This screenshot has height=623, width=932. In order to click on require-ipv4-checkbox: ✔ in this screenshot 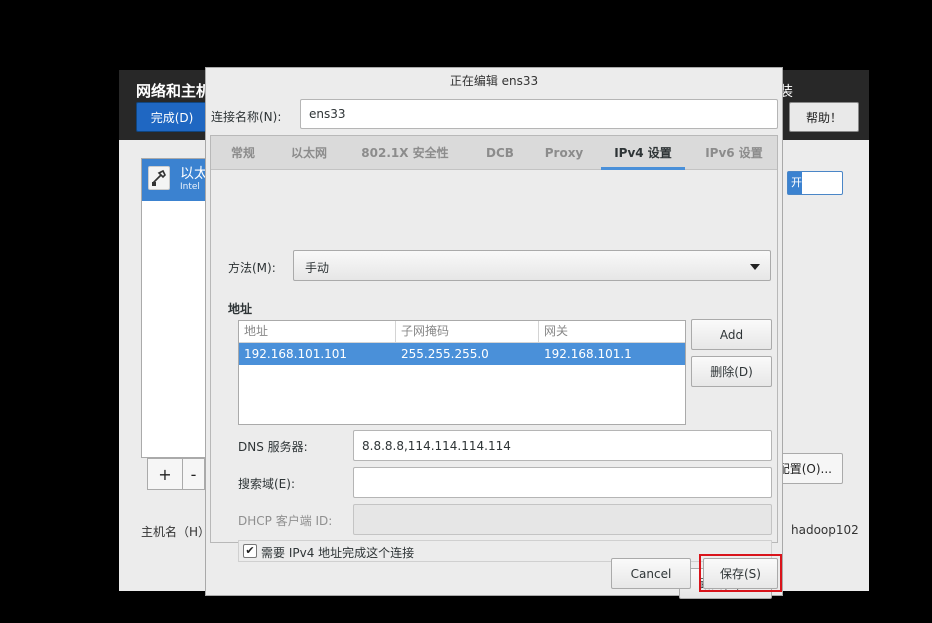, I will do `click(250, 551)`.